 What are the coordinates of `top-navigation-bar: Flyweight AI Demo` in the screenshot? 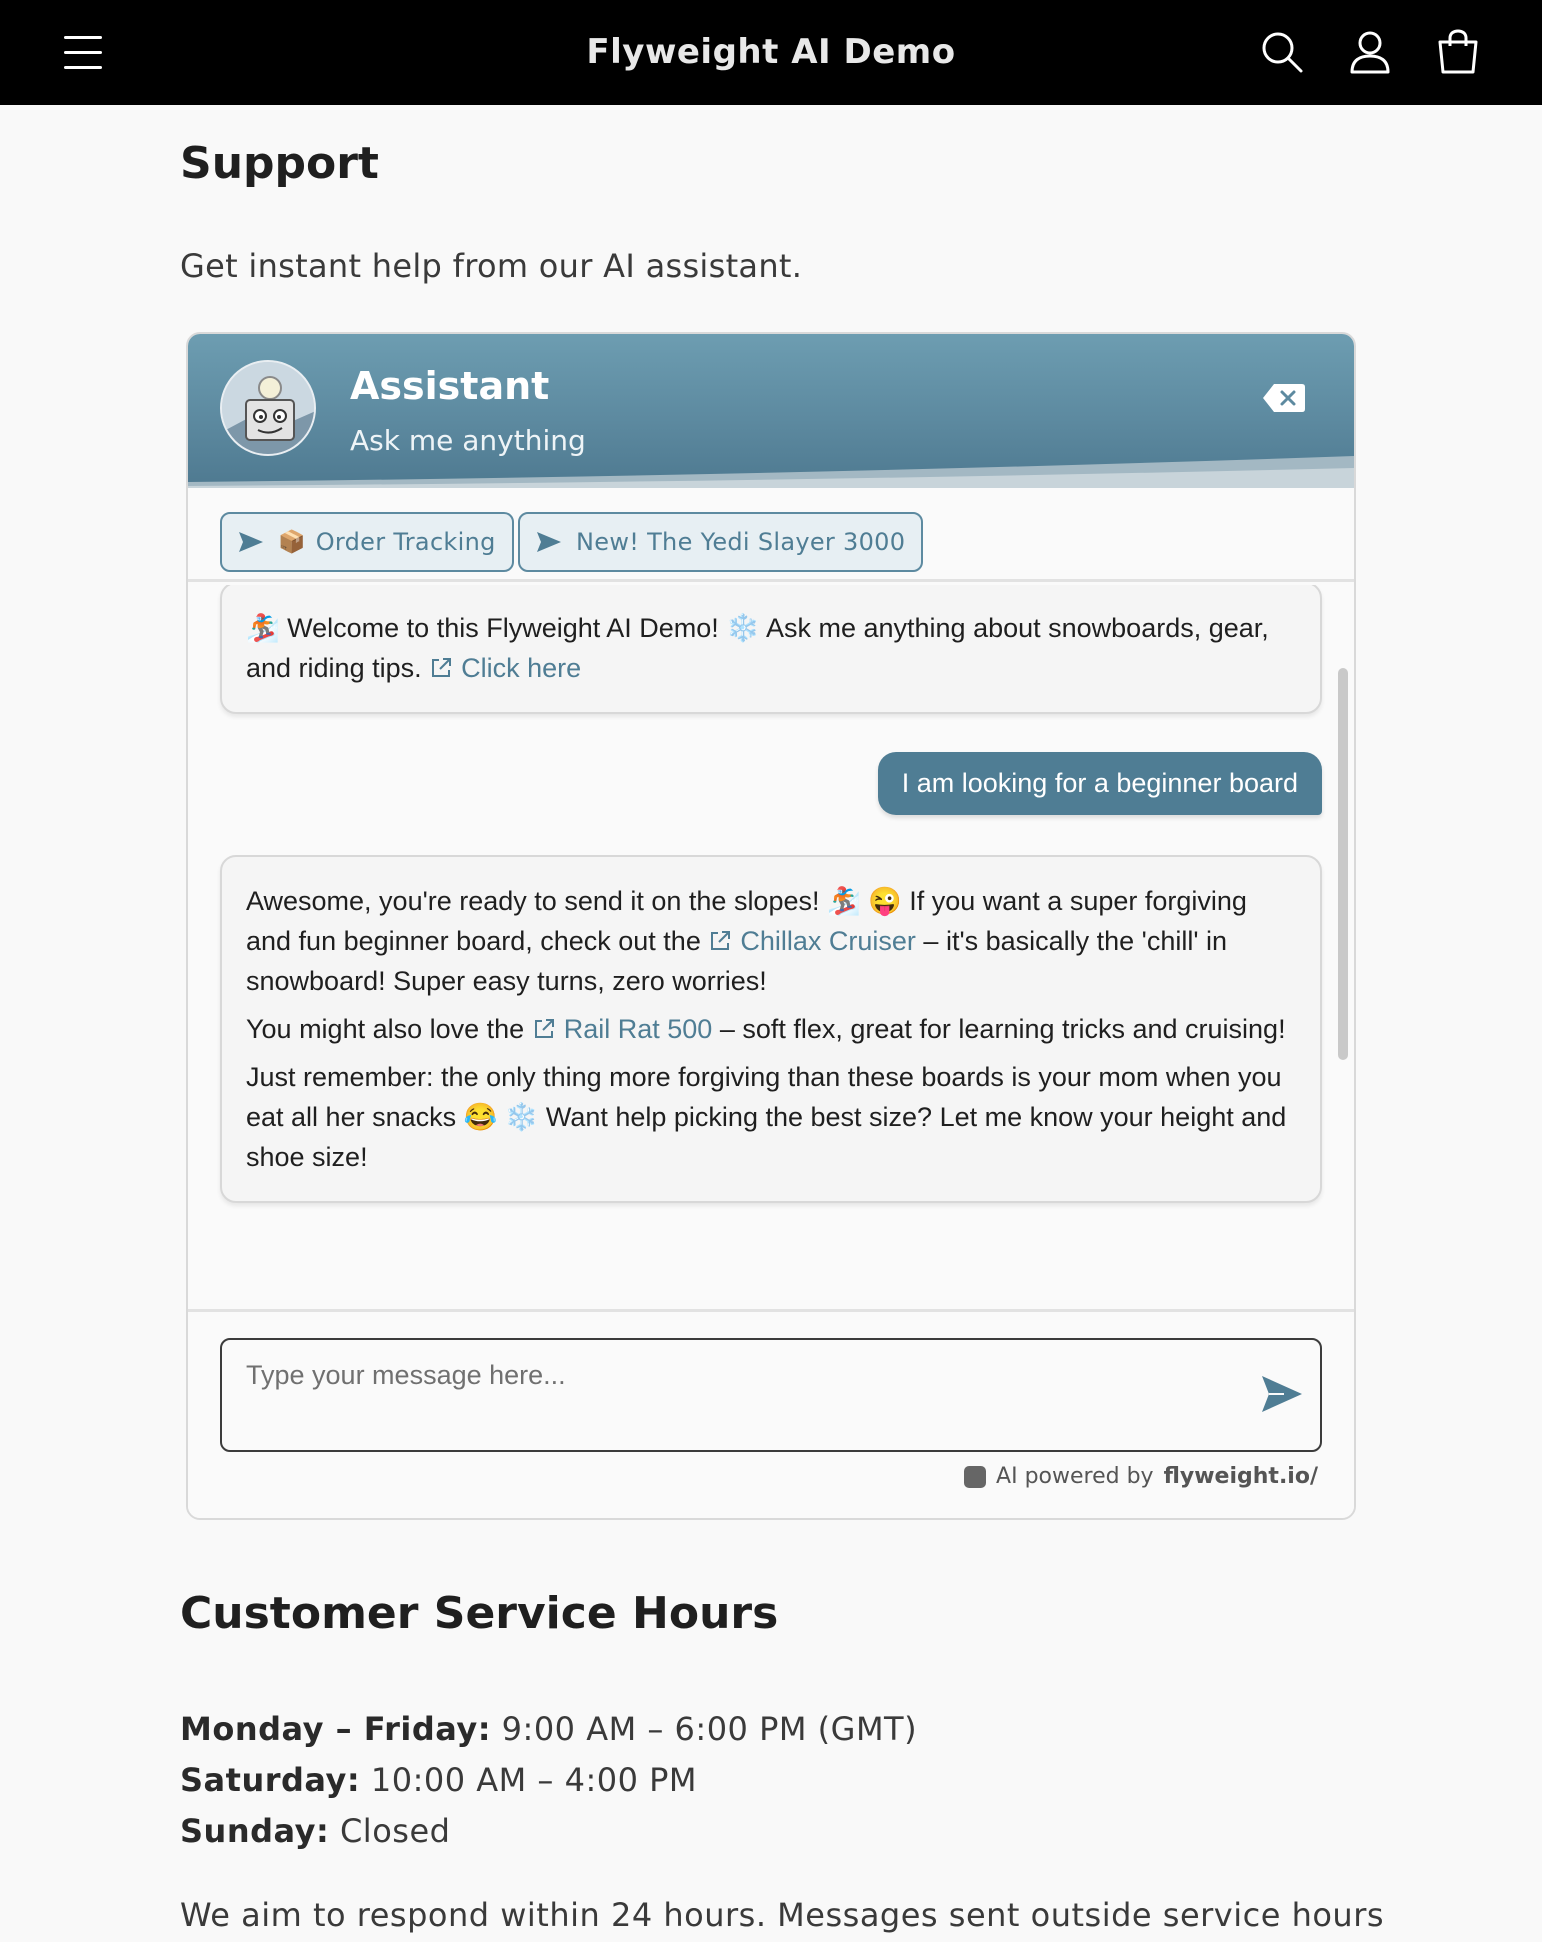 It's located at (771, 52).